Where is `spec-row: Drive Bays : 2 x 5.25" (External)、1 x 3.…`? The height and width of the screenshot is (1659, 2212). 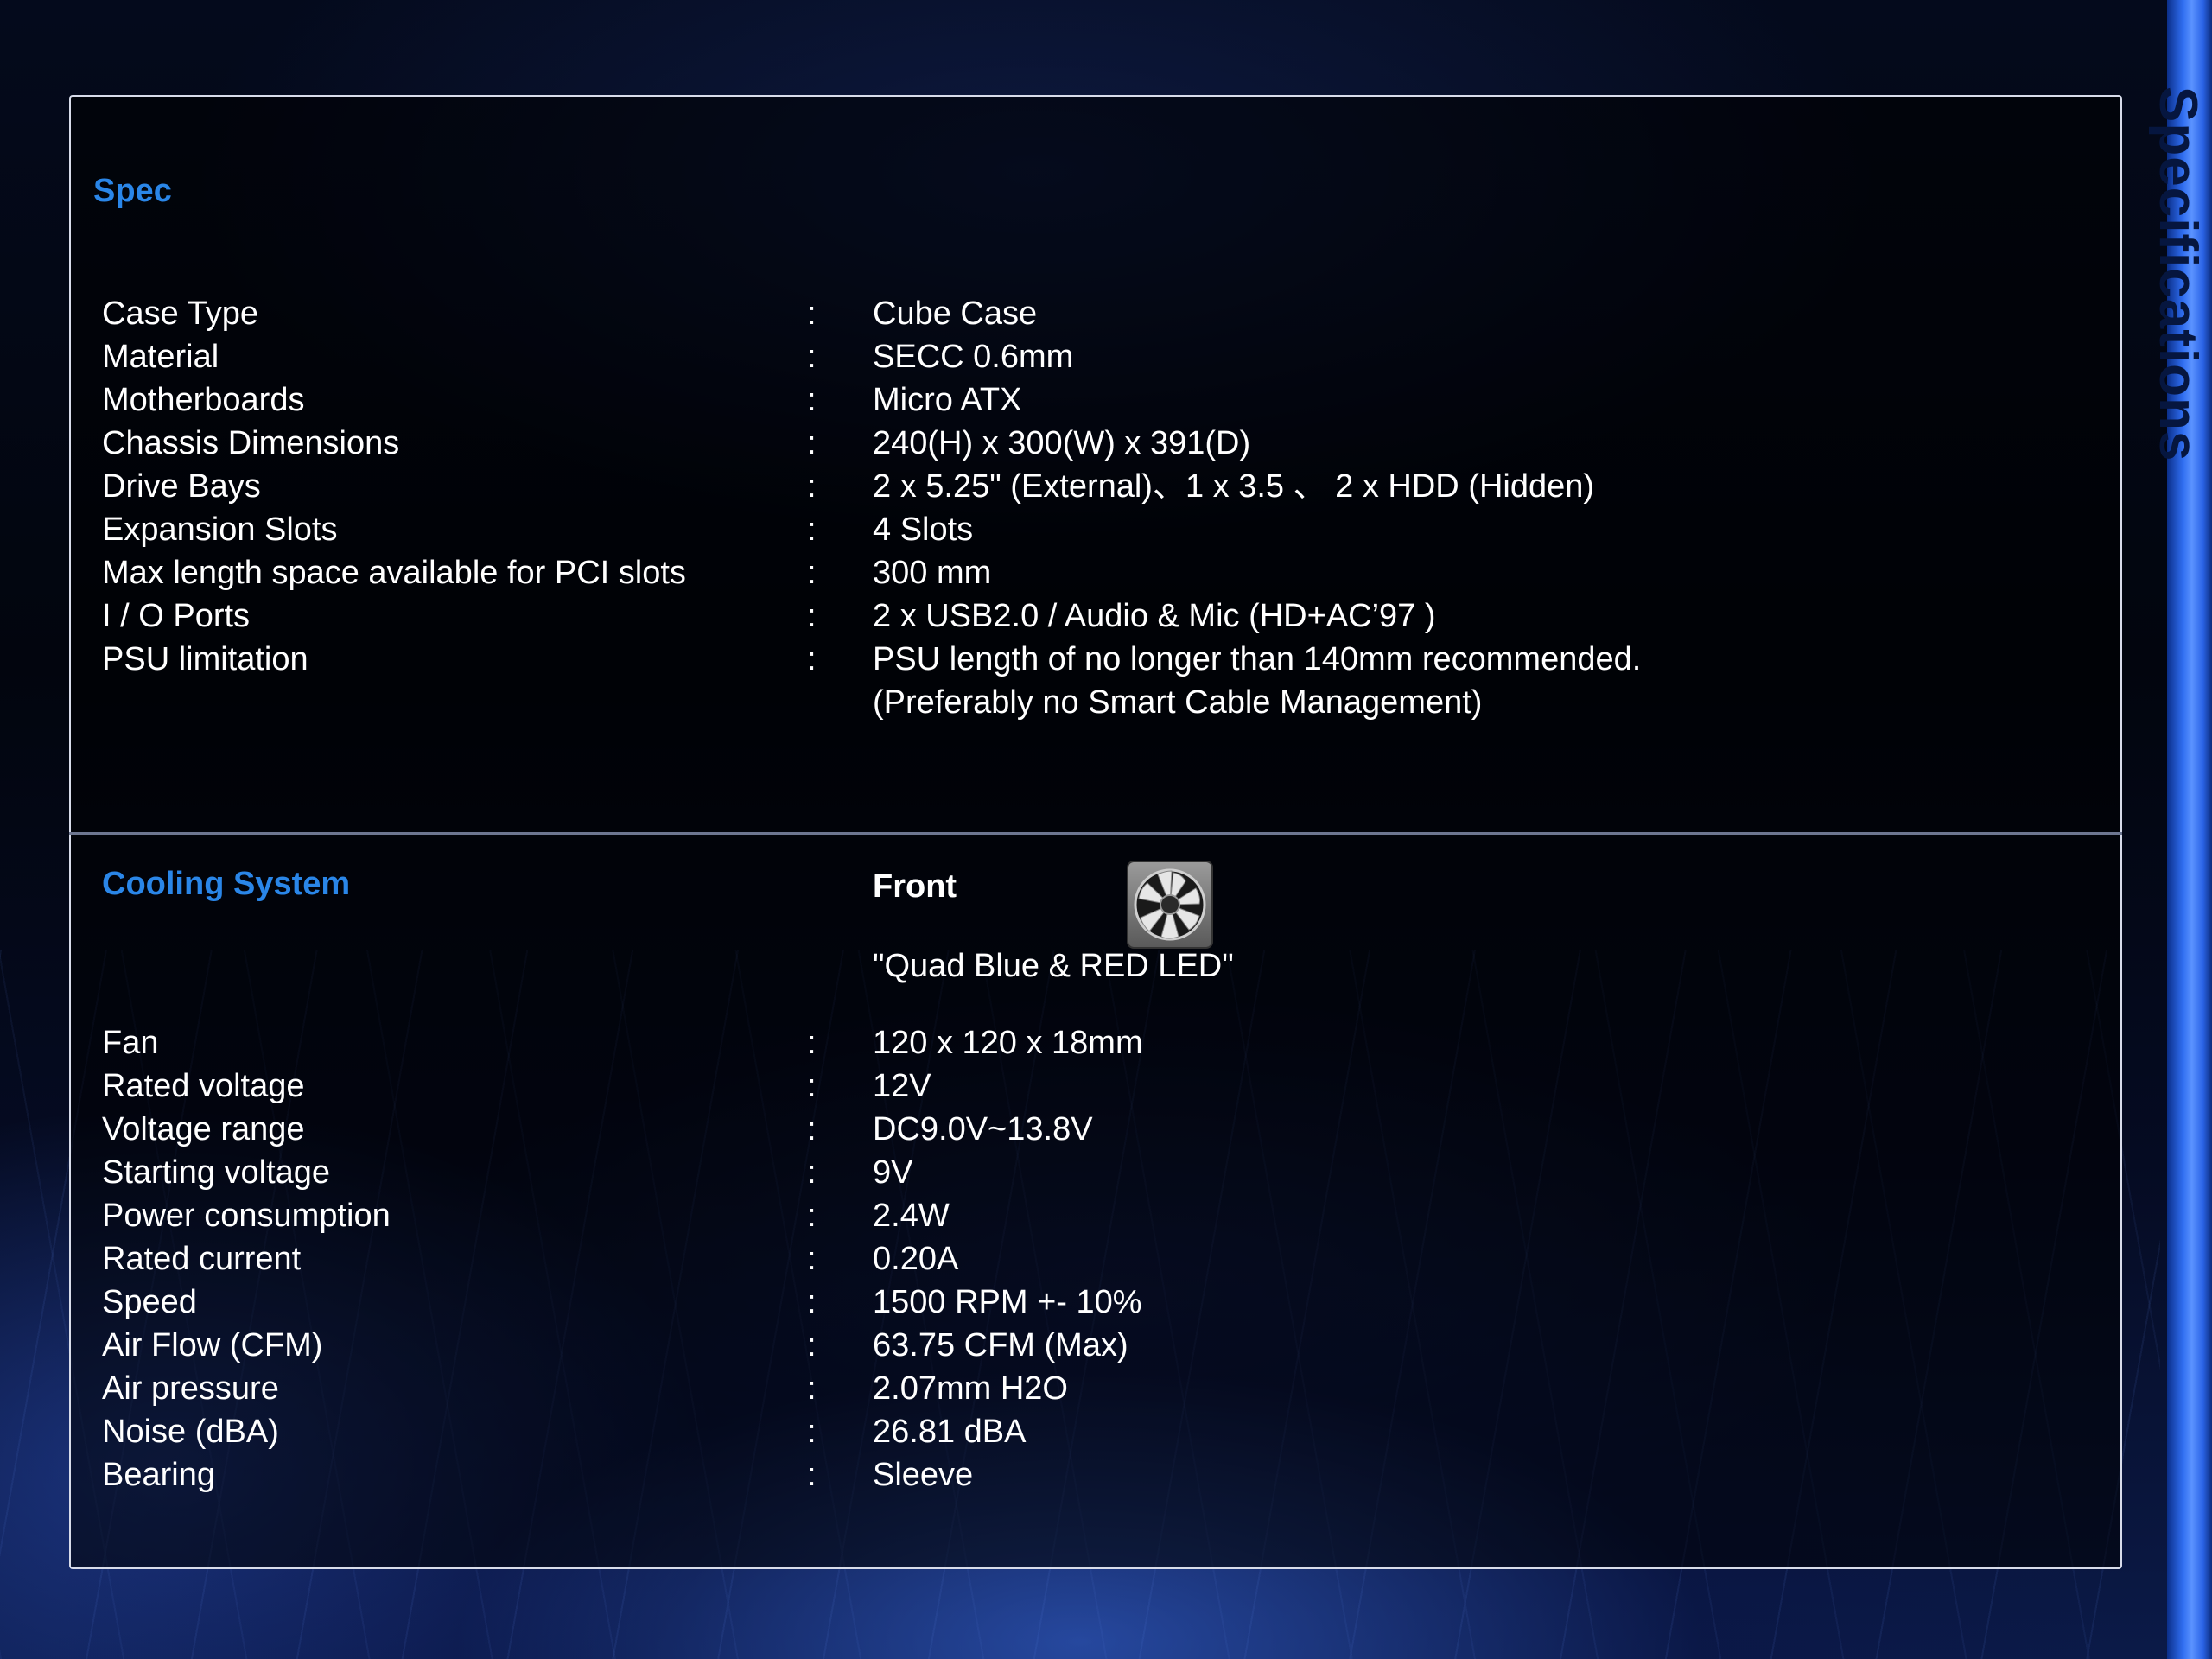
spec-row: Drive Bays : 2 x 5.25" (External)、1 x 3.… is located at coordinates (1009, 486).